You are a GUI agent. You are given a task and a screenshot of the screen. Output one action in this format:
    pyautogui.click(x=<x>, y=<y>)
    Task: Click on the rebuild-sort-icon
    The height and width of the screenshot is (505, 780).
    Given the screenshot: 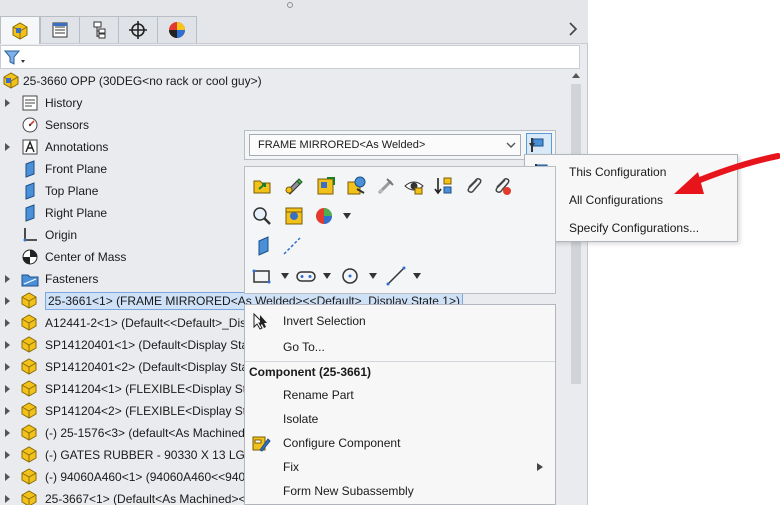 What is the action you would take?
    pyautogui.click(x=444, y=186)
    